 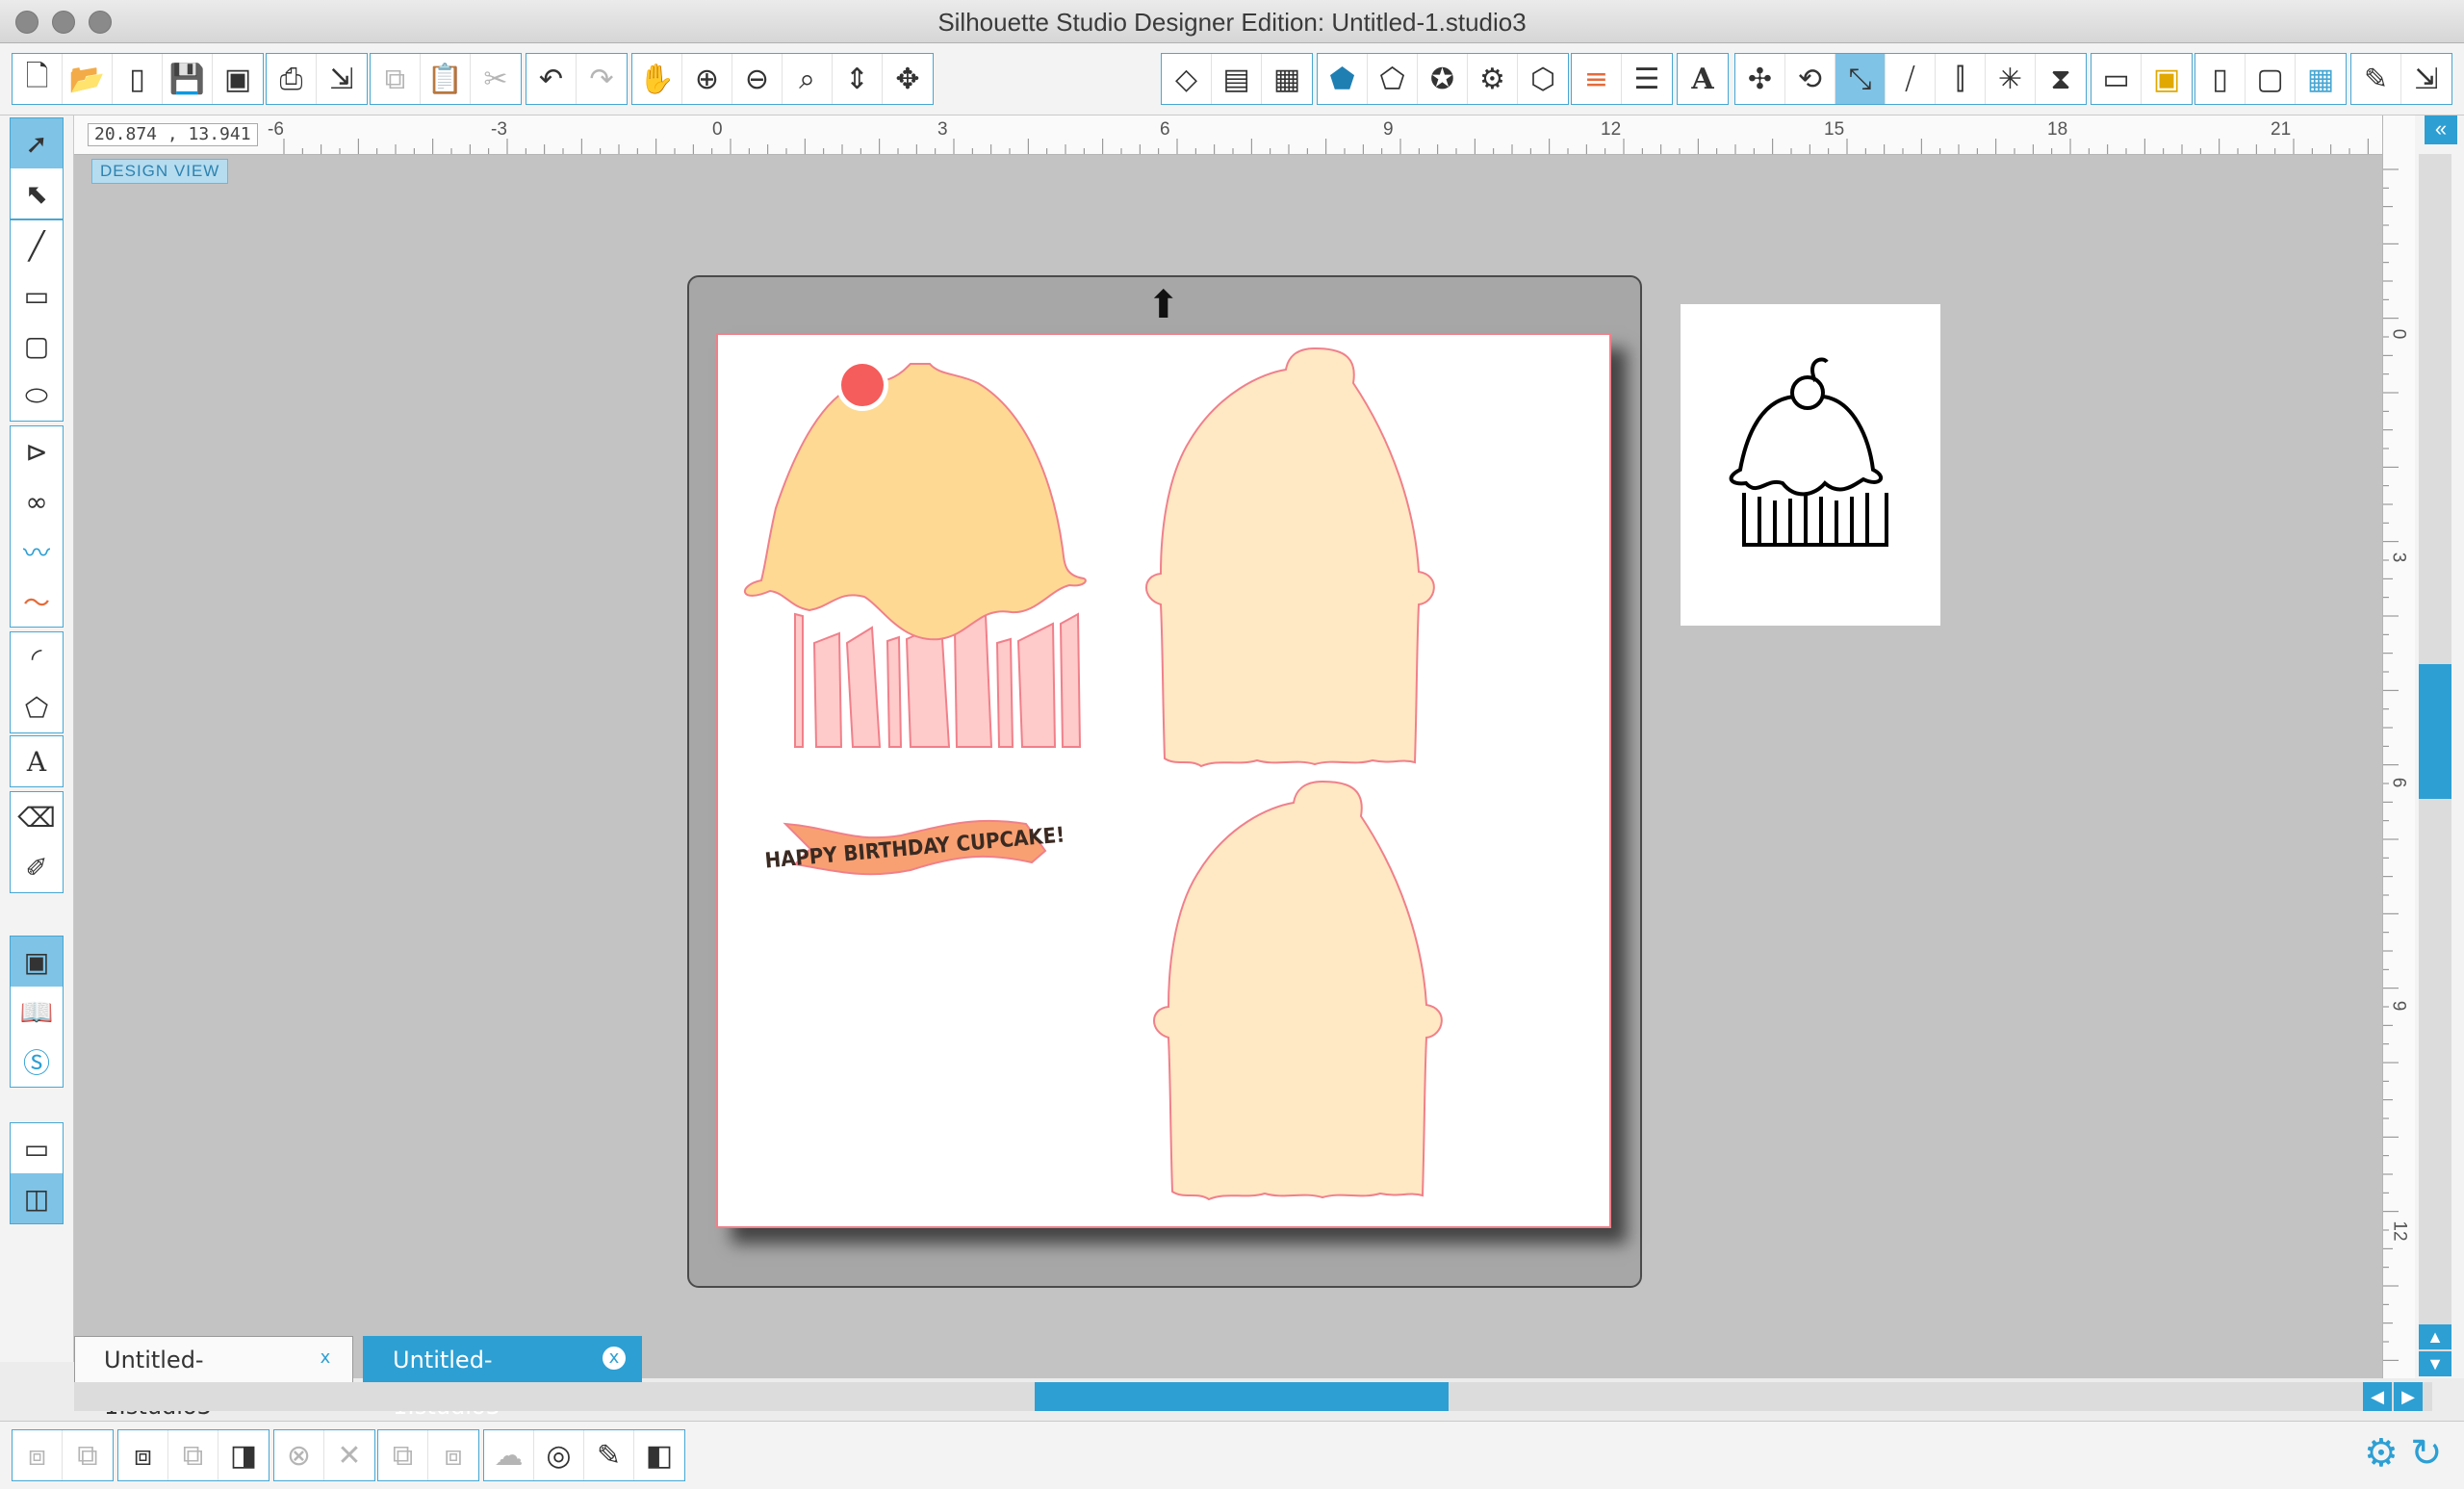 I want to click on design-view-icon: ▣, so click(x=37, y=962).